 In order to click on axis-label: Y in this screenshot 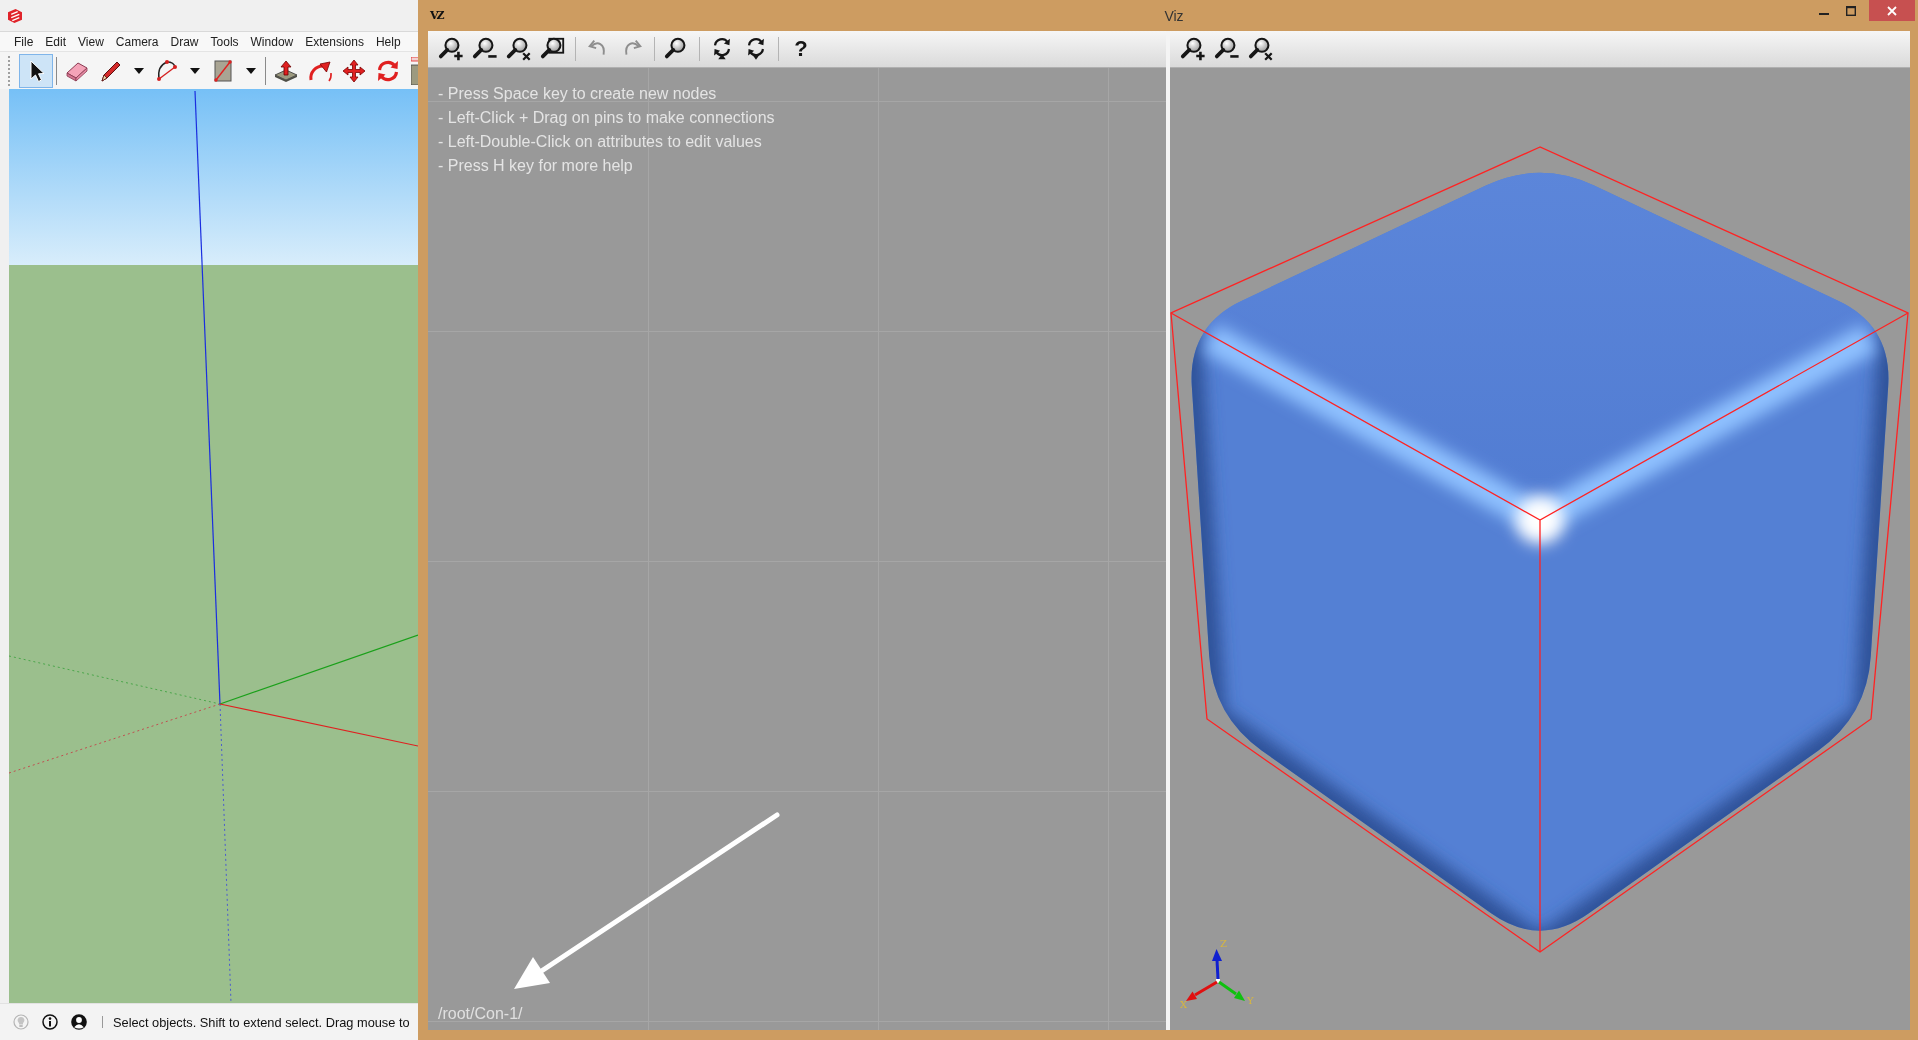, I will do `click(1250, 1000)`.